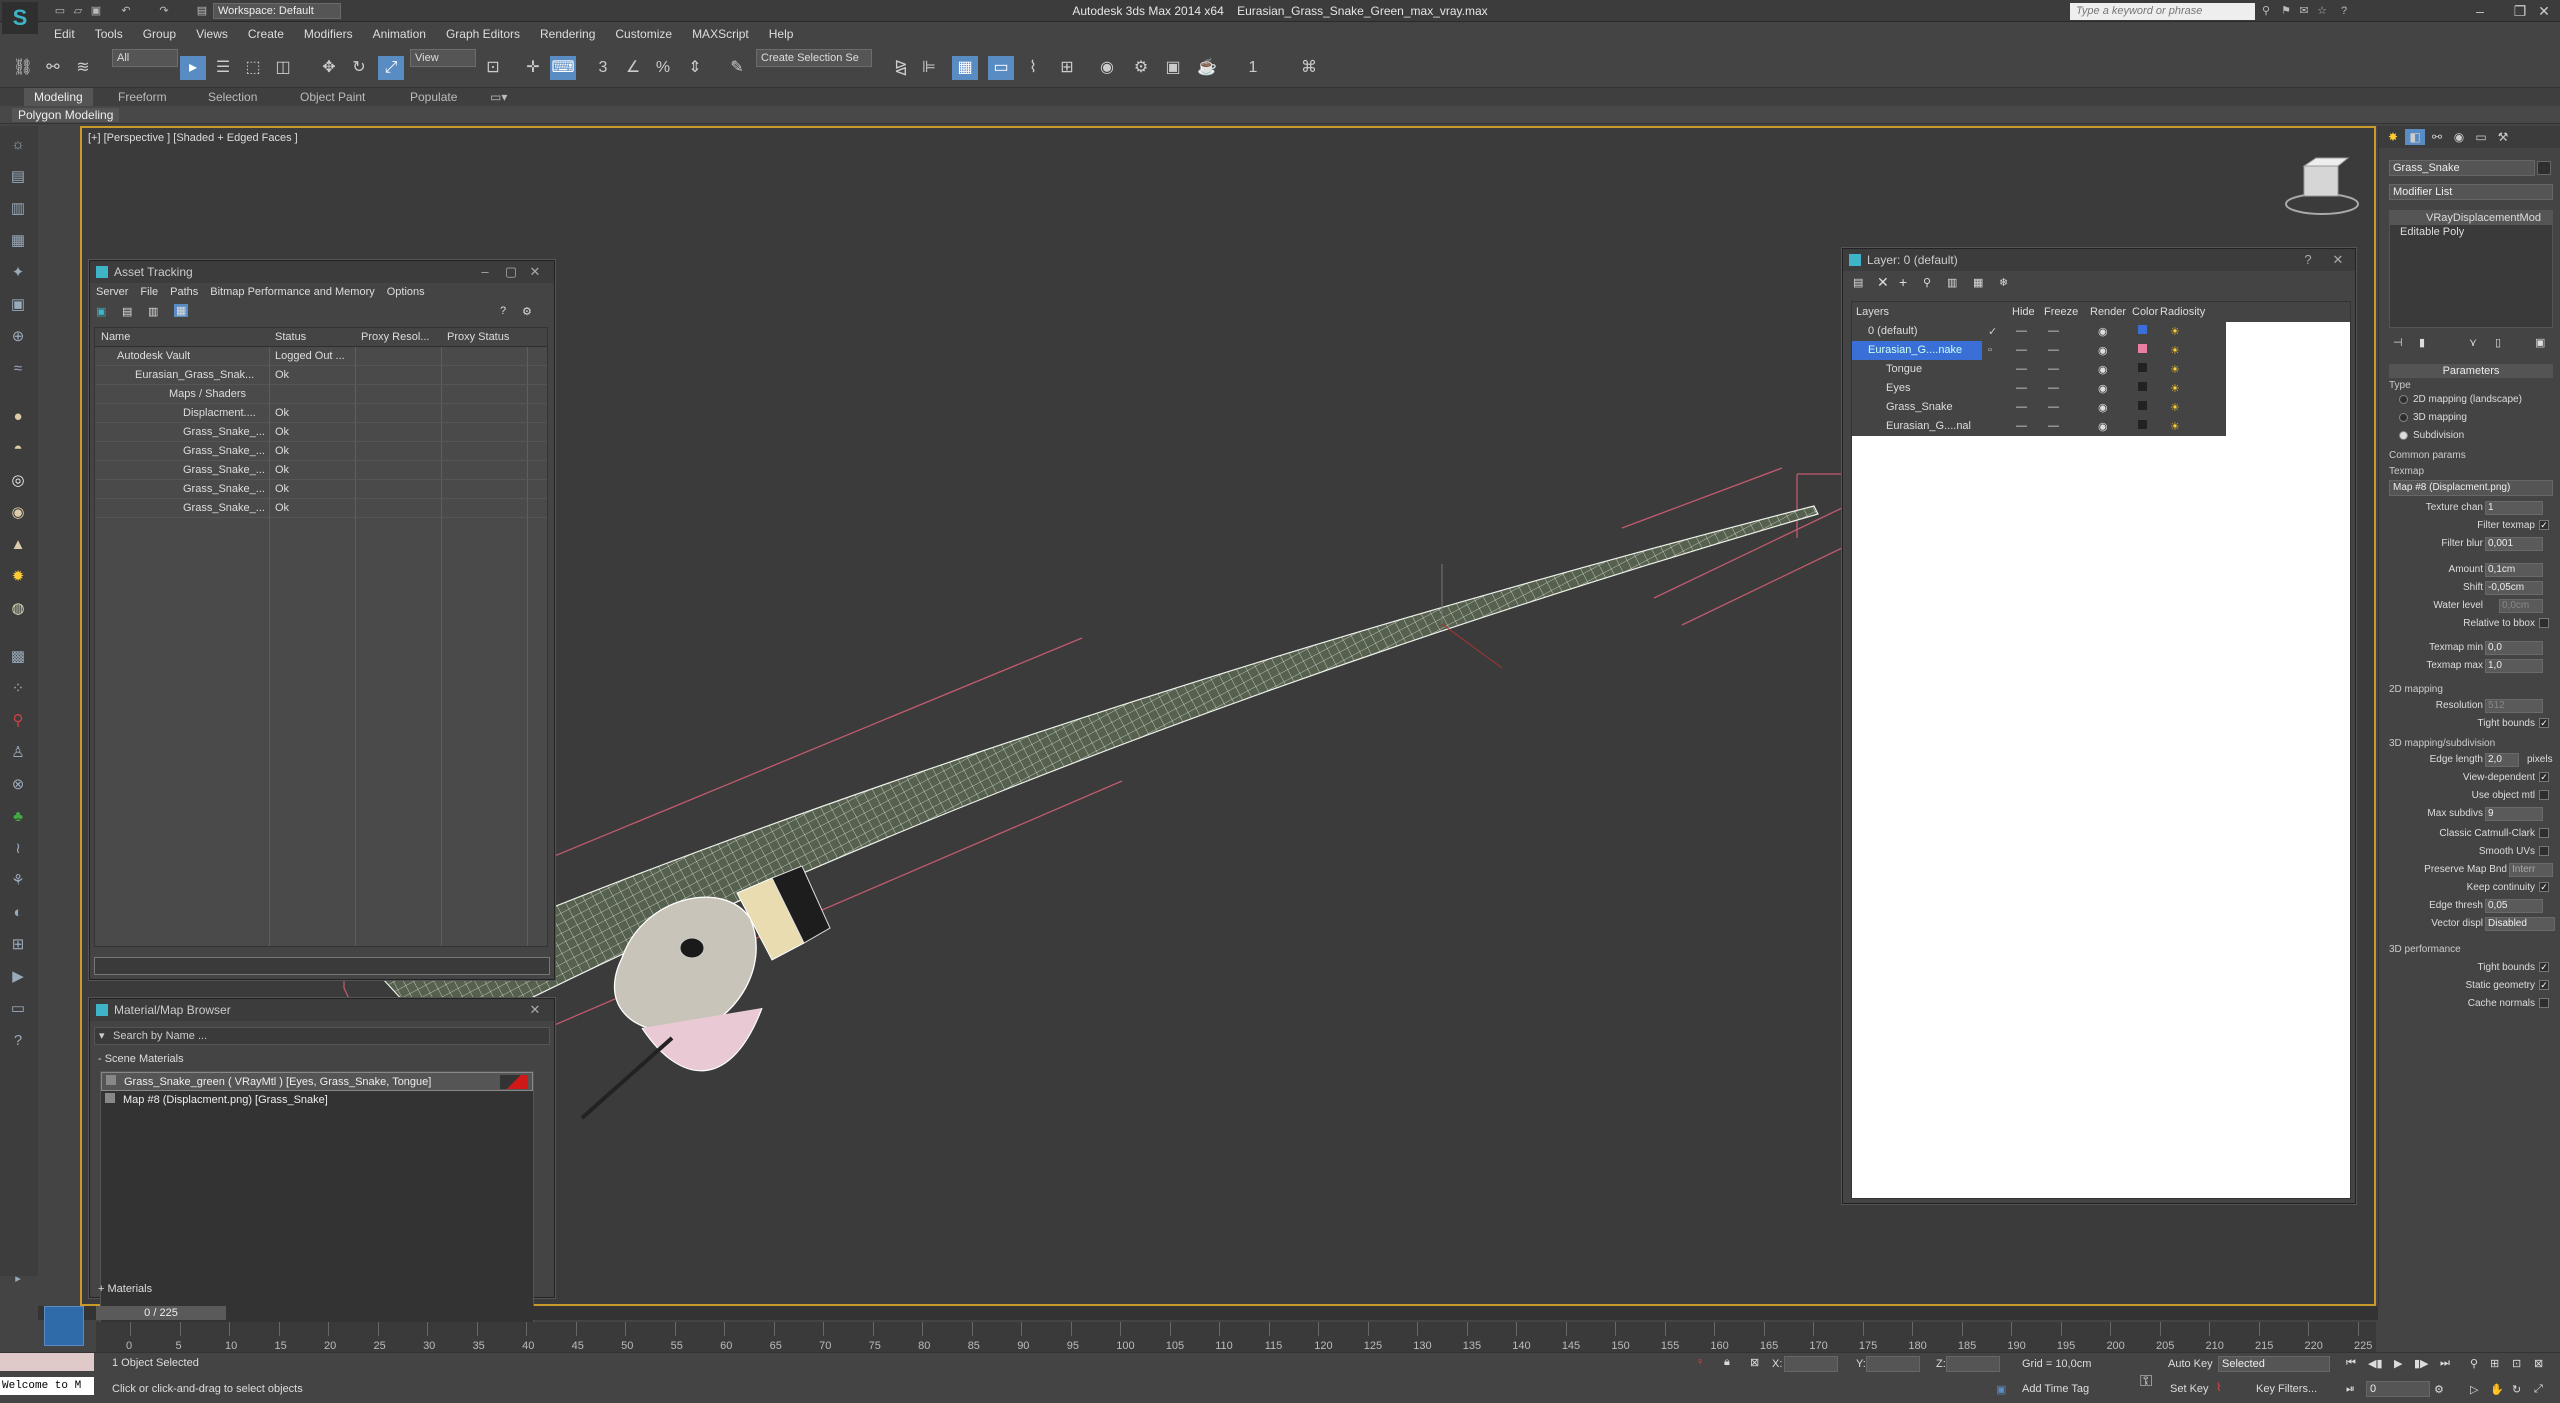 The height and width of the screenshot is (1403, 2560). I want to click on container-icon: ▦, so click(18, 241).